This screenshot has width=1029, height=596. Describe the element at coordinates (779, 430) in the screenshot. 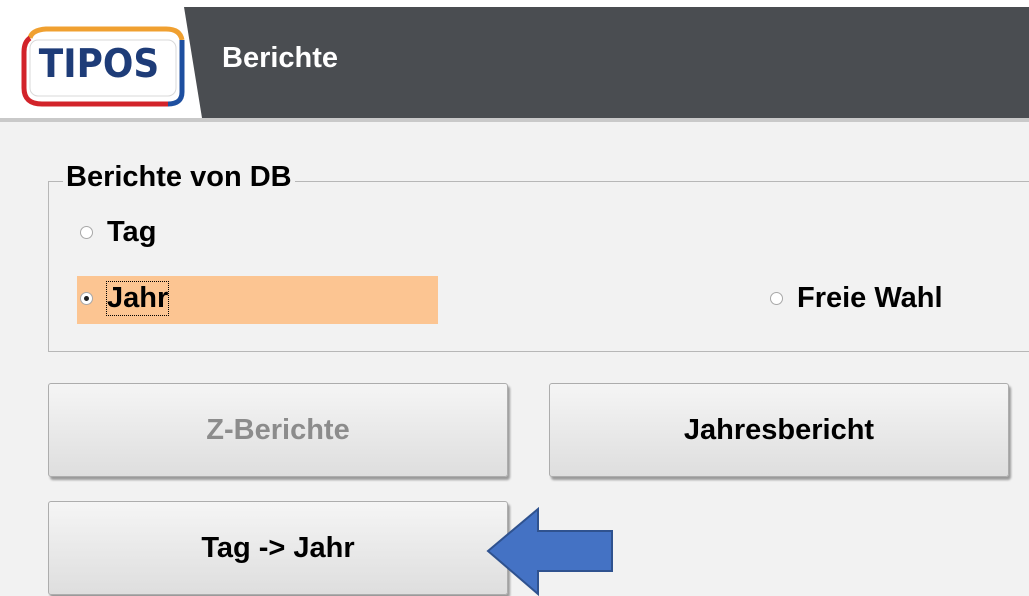

I see `jahresbericht-button: Jahresbericht` at that location.